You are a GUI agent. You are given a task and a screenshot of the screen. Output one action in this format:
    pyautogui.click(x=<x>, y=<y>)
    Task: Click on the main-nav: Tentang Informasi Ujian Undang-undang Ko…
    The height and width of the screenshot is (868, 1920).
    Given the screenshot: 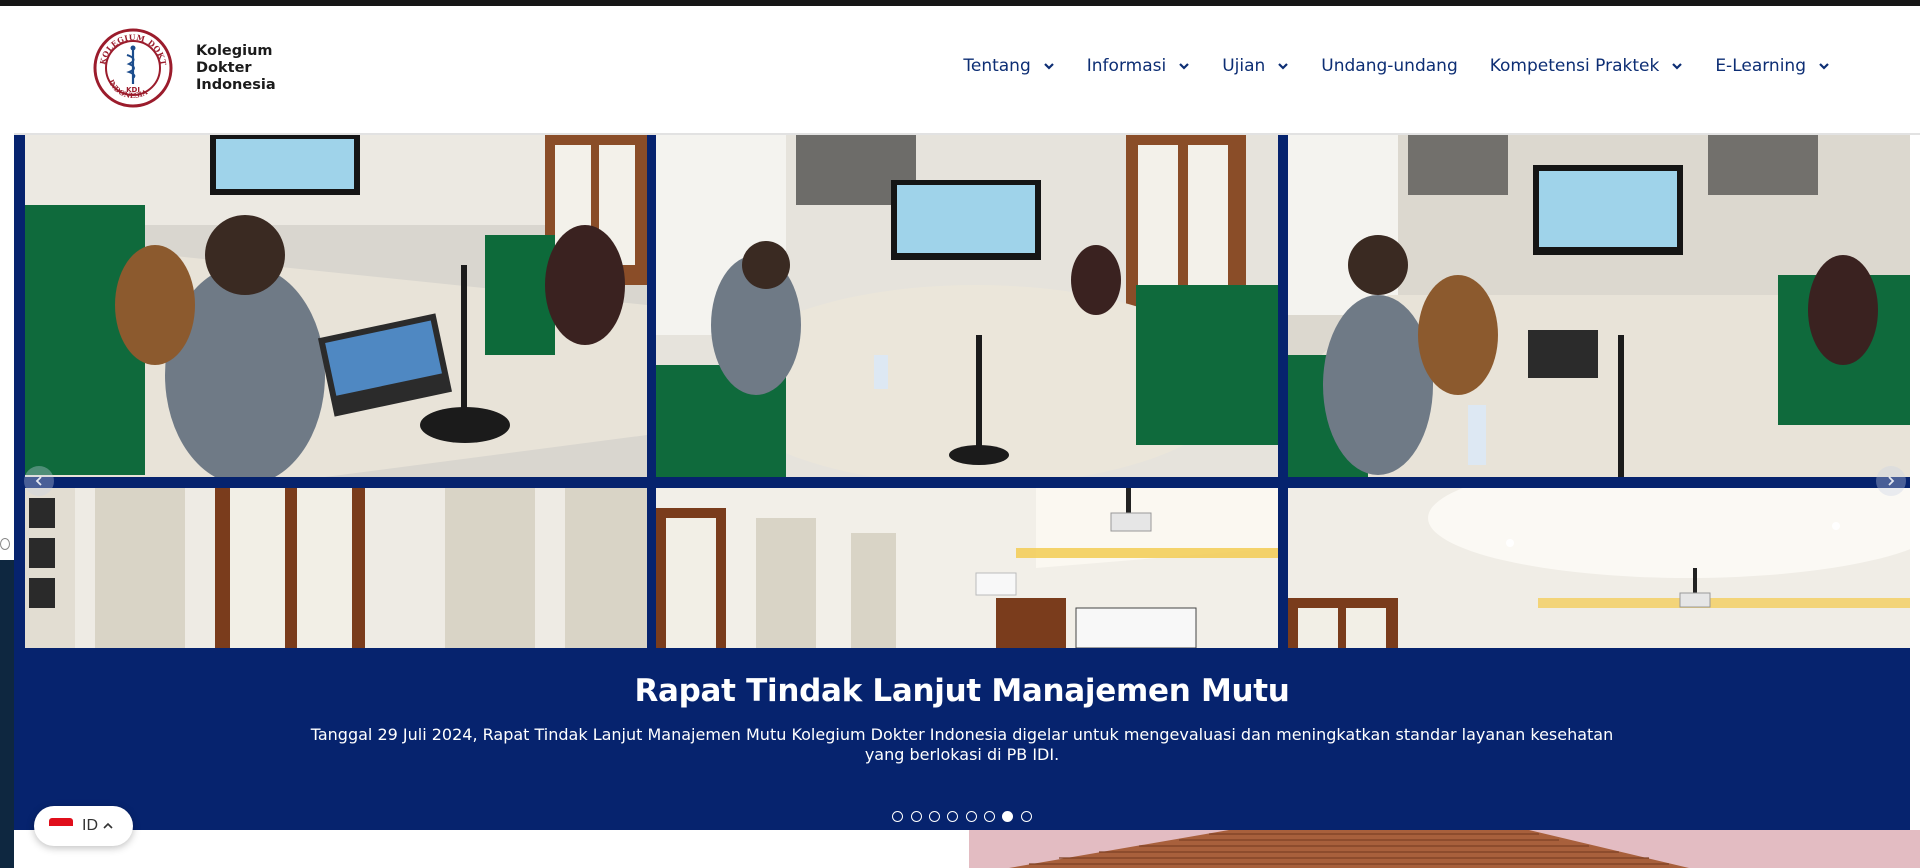 What is the action you would take?
    pyautogui.click(x=1380, y=66)
    